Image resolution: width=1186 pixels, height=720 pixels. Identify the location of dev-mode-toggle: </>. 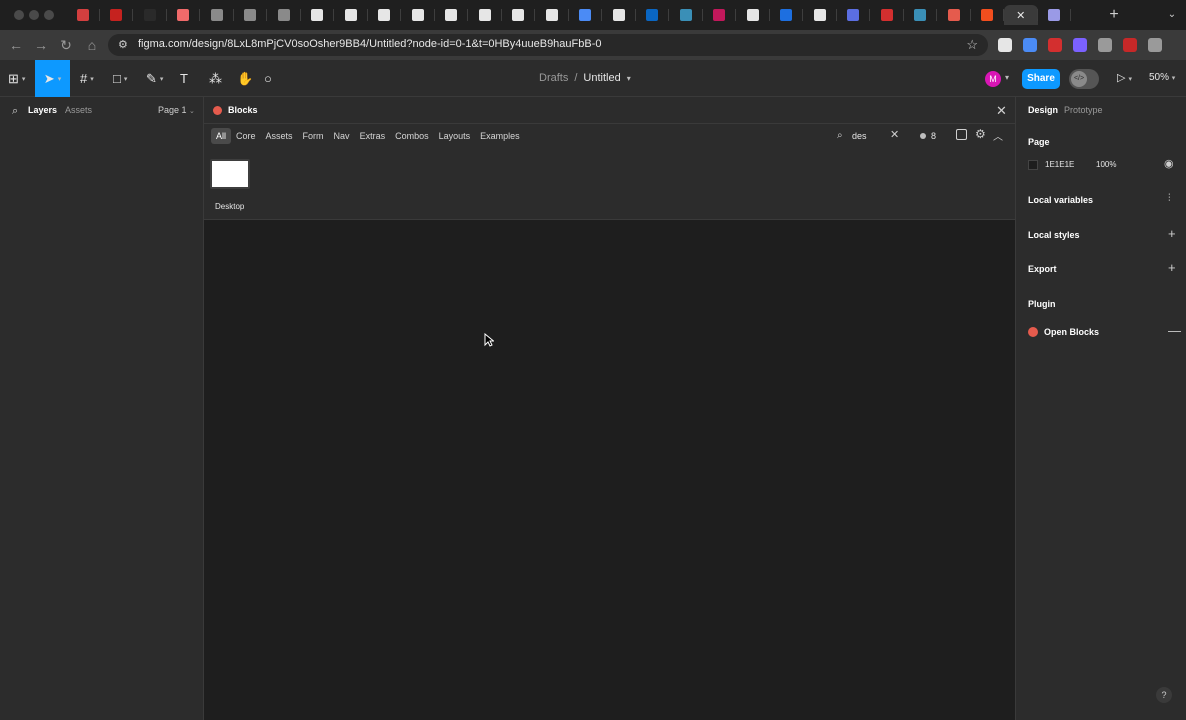
(1084, 79).